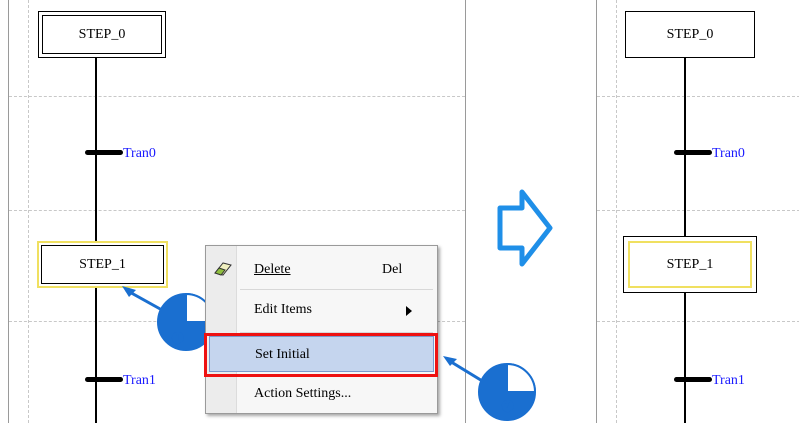 This screenshot has height=423, width=799. I want to click on step-0-initial: STEP_0, so click(102, 34).